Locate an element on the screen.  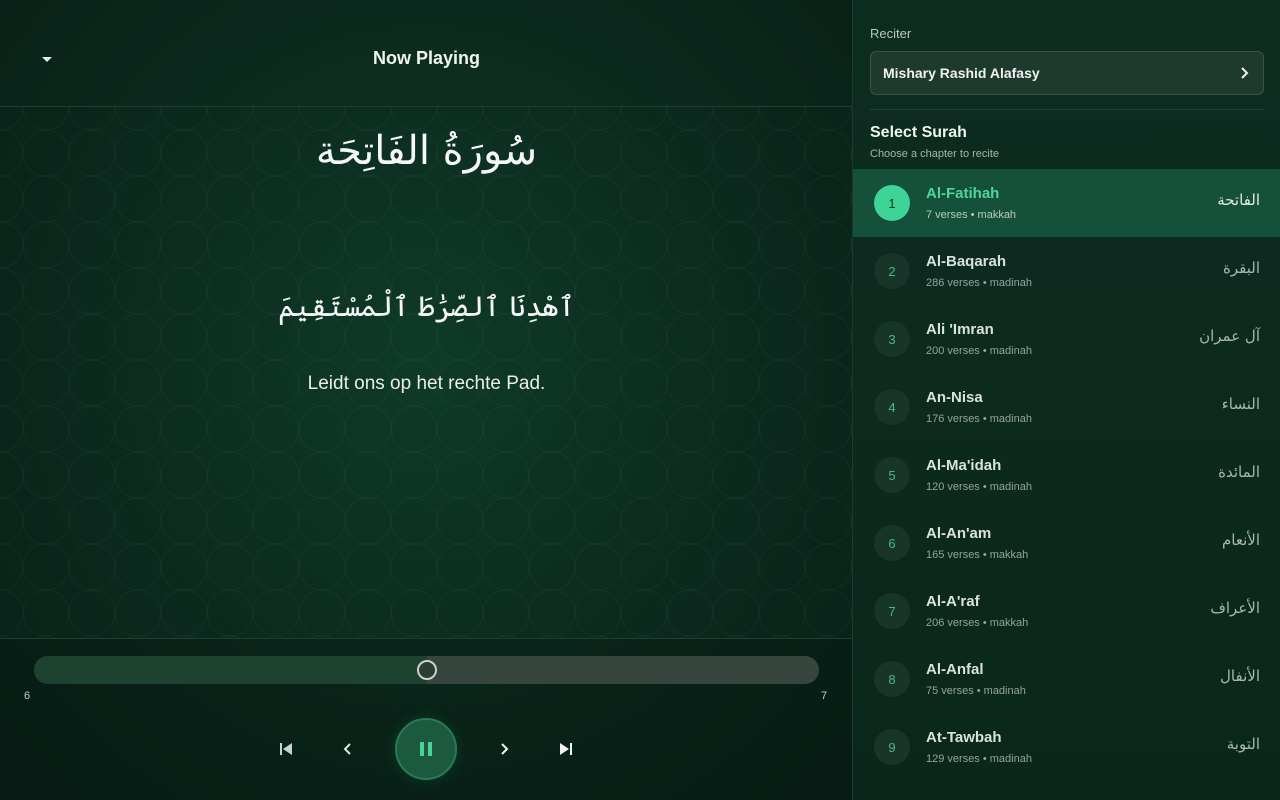
surah-name-arabic: التوبة is located at coordinates (1243, 744).